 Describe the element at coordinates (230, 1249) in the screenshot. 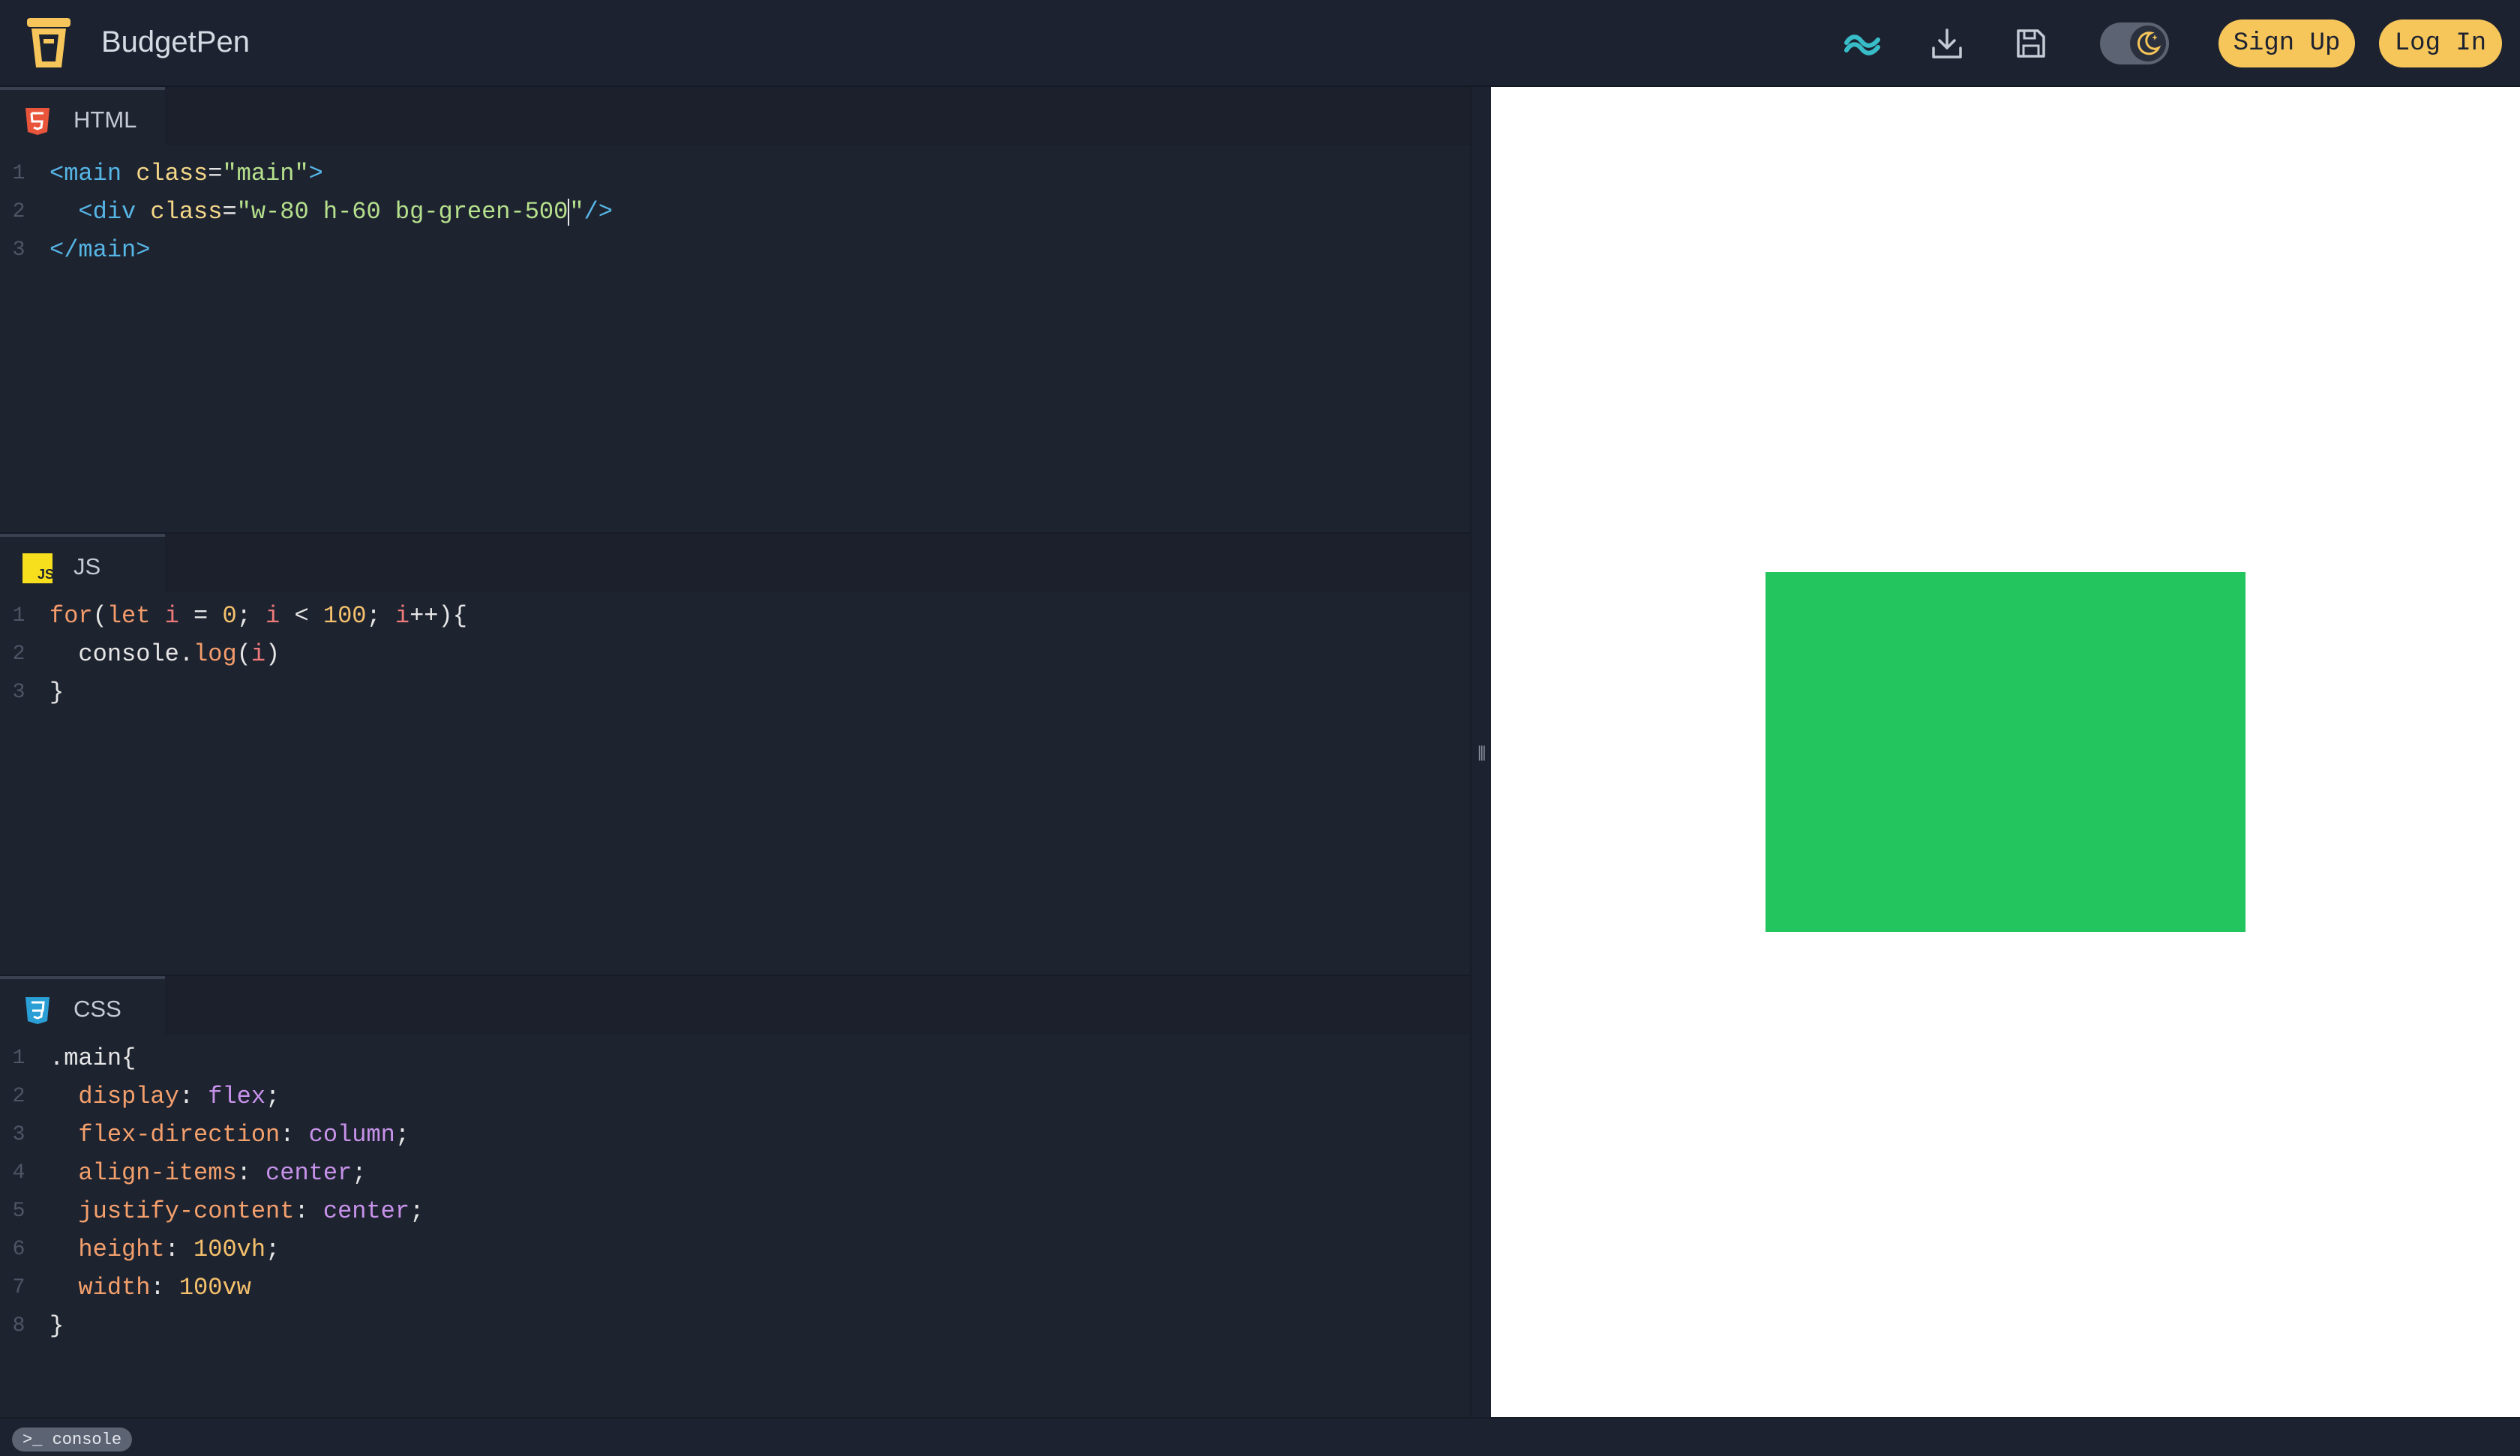

I see `code-token: 100vh` at that location.